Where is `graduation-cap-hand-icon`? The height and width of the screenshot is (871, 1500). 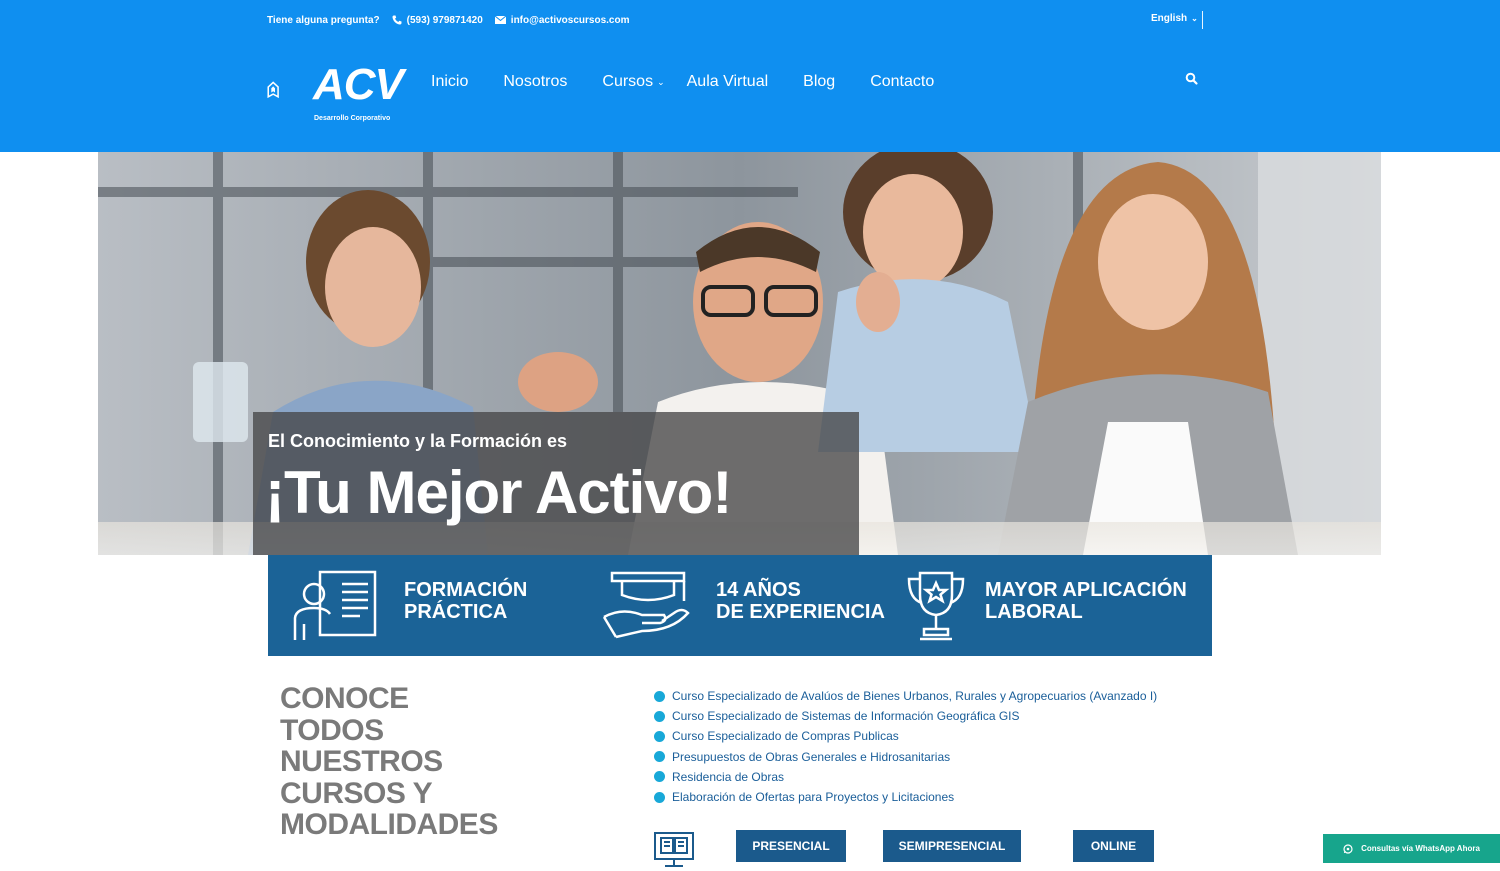
graduation-cap-hand-icon is located at coordinates (646, 605).